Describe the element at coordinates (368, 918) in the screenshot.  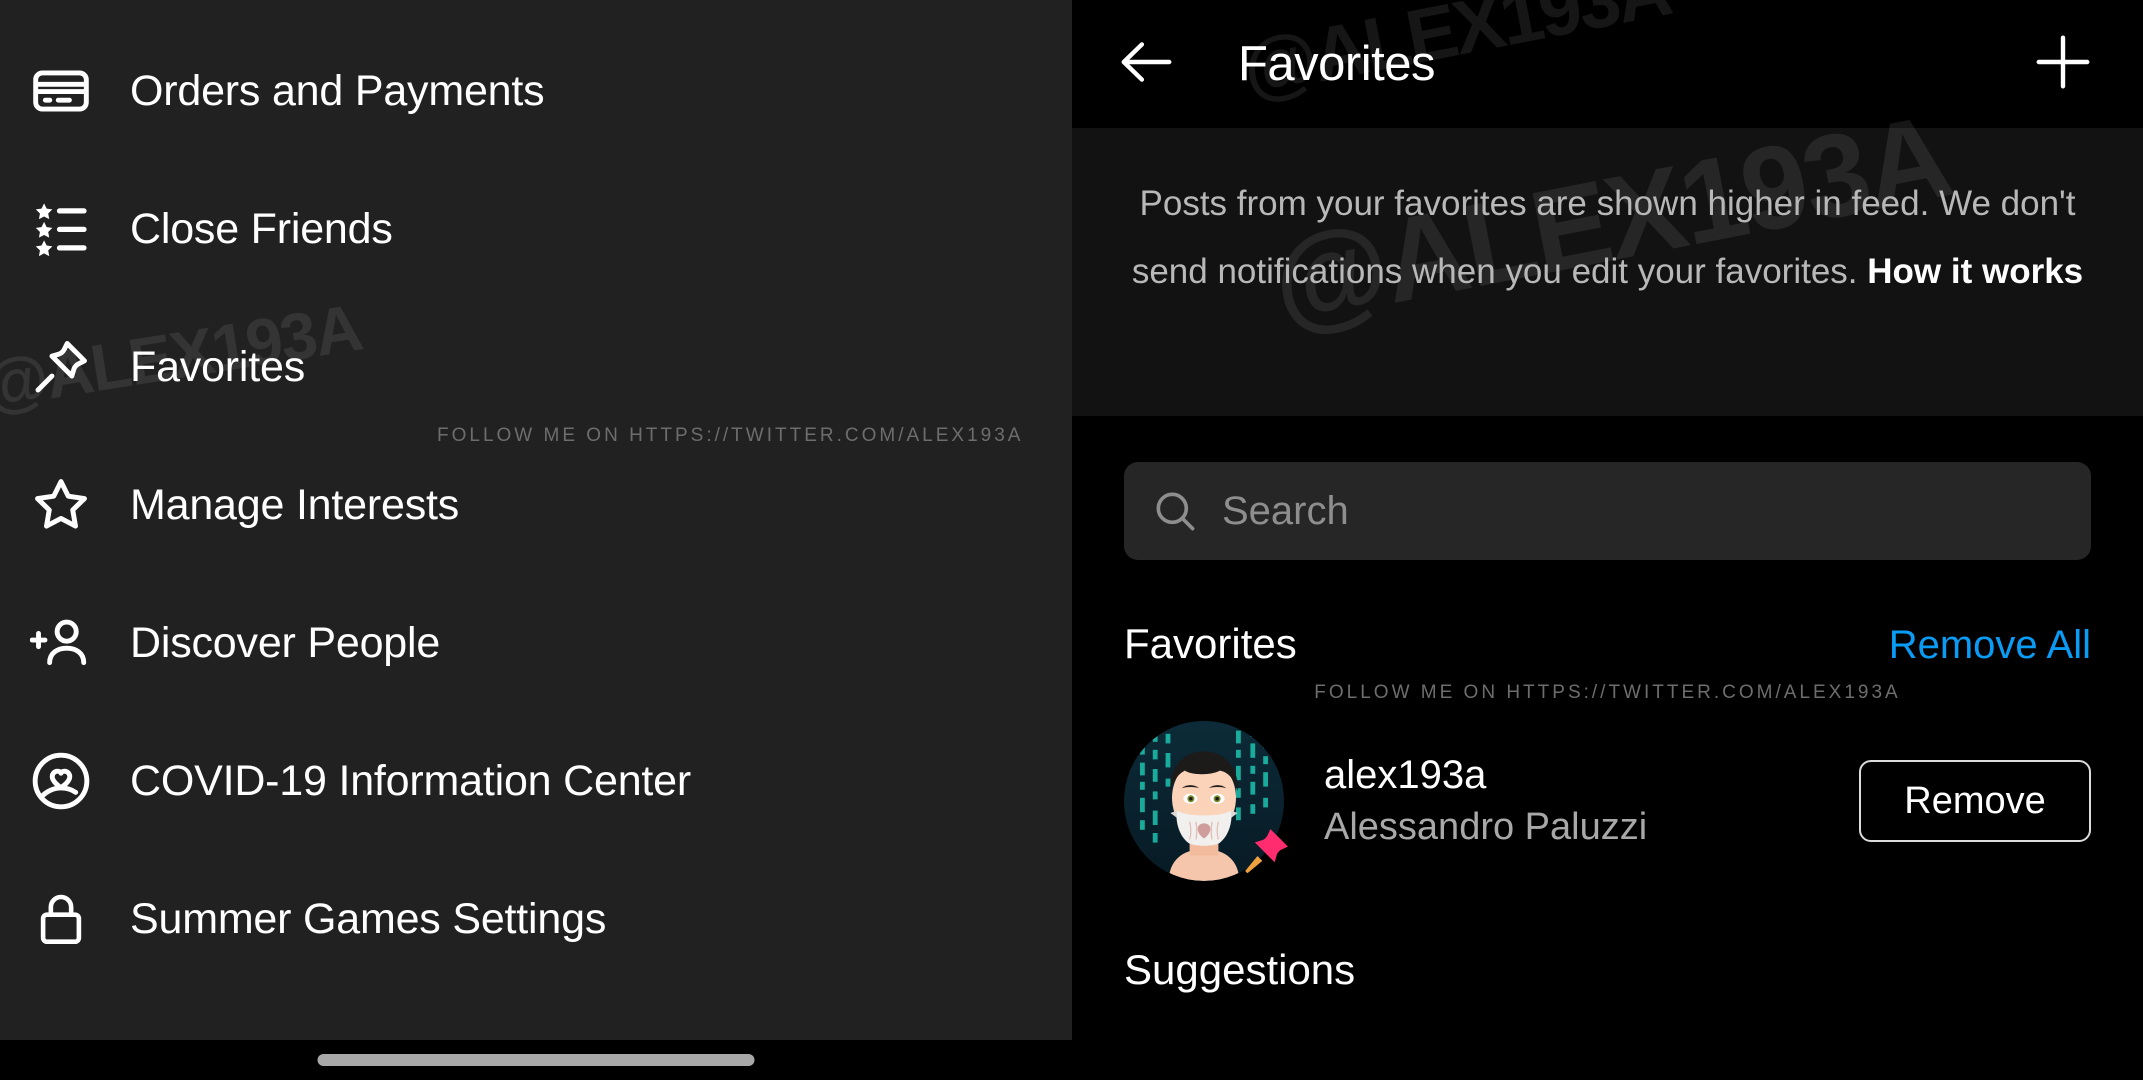
I see `sidebar-item-label: Summer Games Settings` at that location.